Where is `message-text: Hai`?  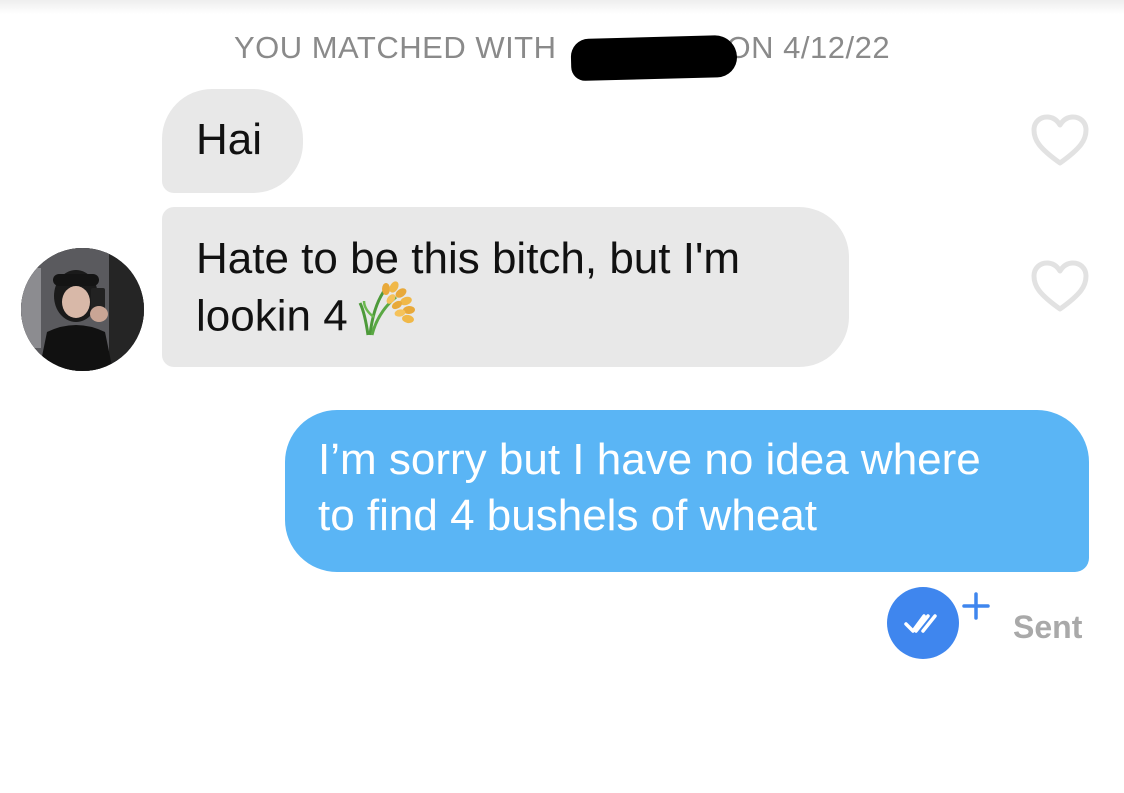 message-text: Hai is located at coordinates (229, 139).